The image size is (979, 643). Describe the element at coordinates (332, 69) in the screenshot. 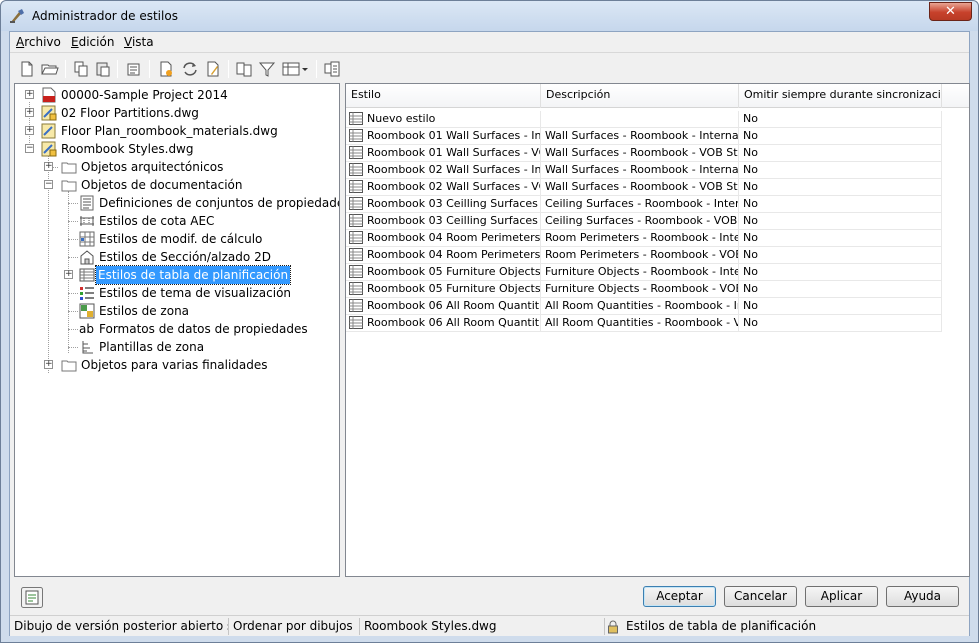

I see `toggle-view-icon` at that location.